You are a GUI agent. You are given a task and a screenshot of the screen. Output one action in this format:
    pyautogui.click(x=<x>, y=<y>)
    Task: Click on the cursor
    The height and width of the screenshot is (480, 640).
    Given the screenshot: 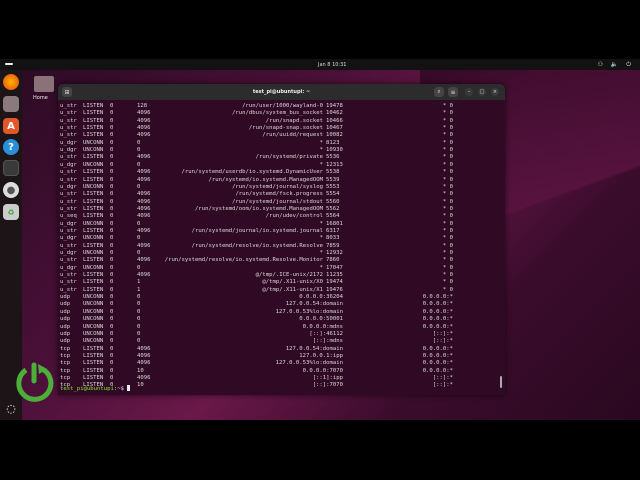 What is the action you would take?
    pyautogui.click(x=129, y=388)
    